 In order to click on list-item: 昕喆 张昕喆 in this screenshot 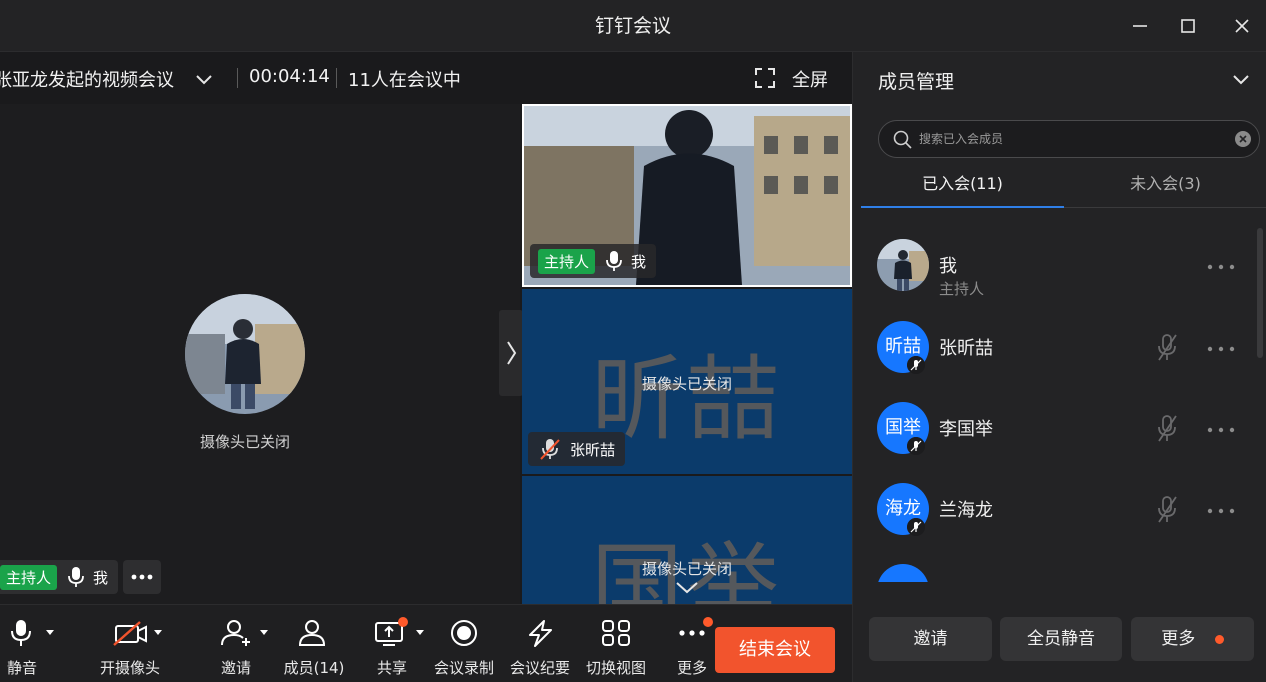, I will do `click(1056, 334)`.